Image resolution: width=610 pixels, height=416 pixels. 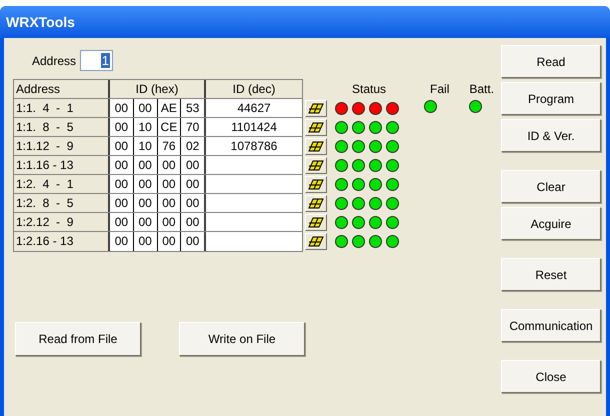 I want to click on action-button: ID & Ver., so click(x=551, y=135).